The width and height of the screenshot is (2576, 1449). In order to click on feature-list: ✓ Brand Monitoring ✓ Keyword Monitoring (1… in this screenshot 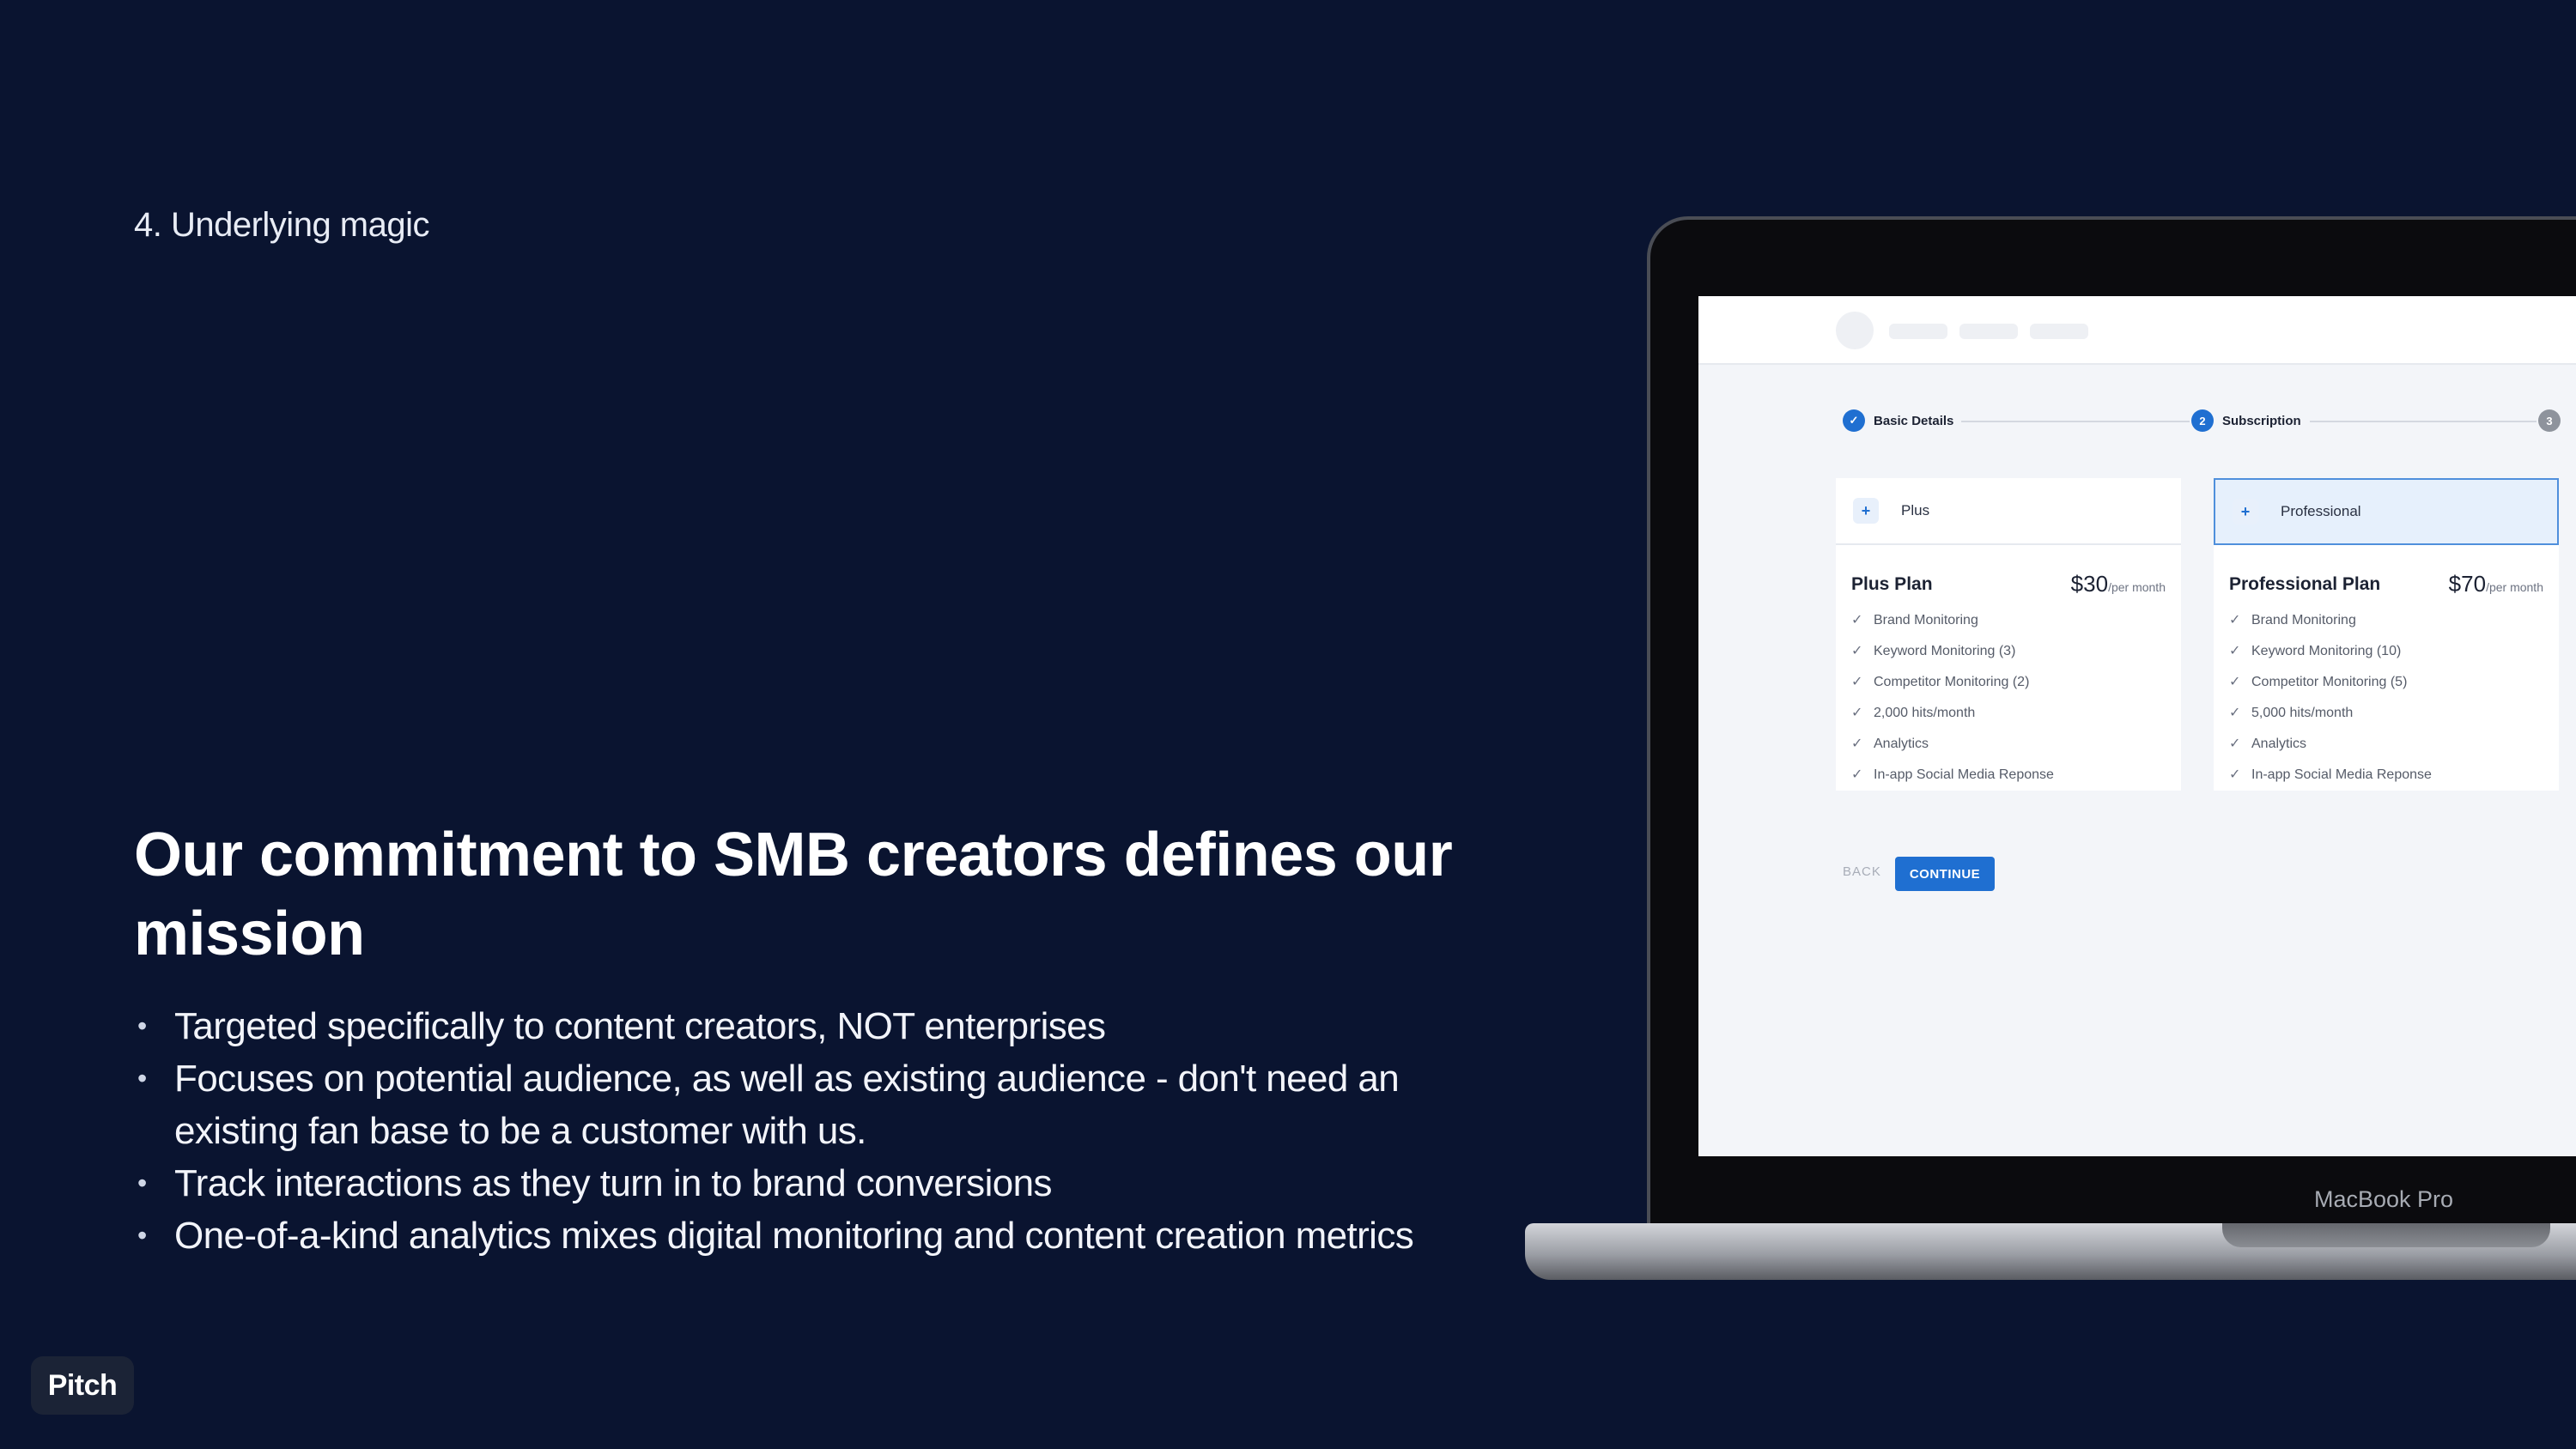, I will do `click(2331, 698)`.